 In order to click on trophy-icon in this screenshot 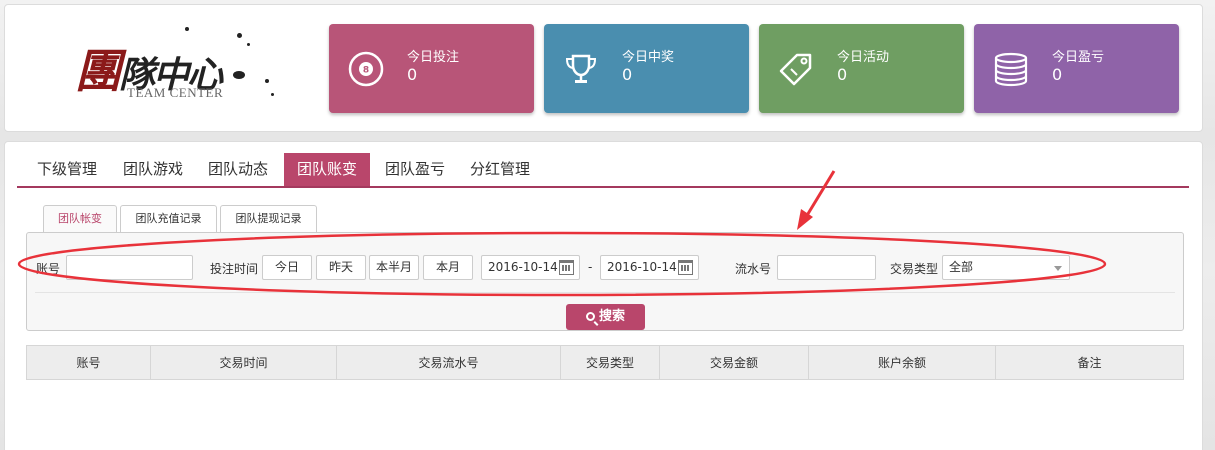, I will do `click(581, 69)`.